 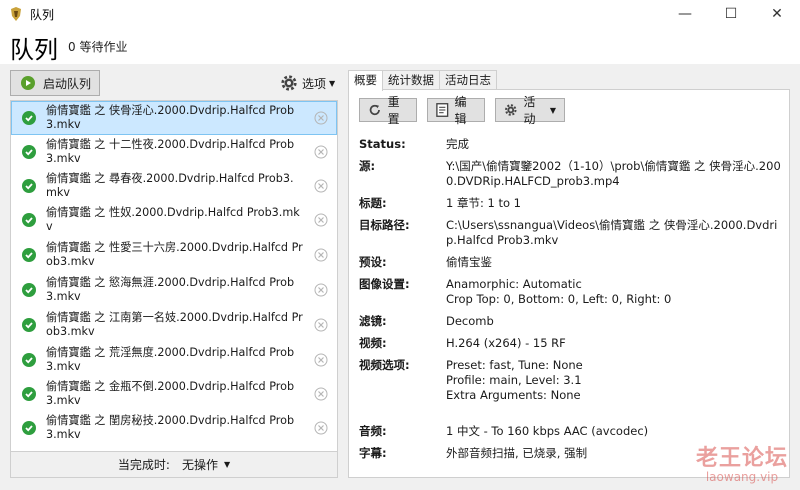 I want to click on reset-label: 重置, so click(x=393, y=110).